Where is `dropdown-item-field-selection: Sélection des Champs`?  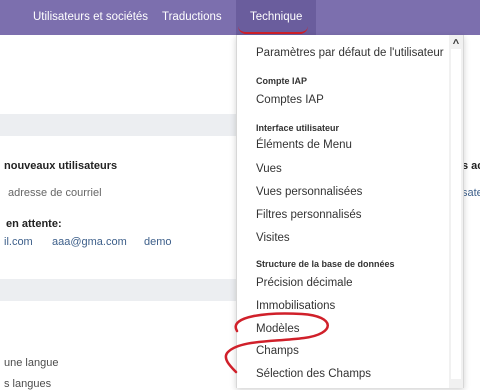
dropdown-item-field-selection: Sélection des Champs is located at coordinates (313, 374).